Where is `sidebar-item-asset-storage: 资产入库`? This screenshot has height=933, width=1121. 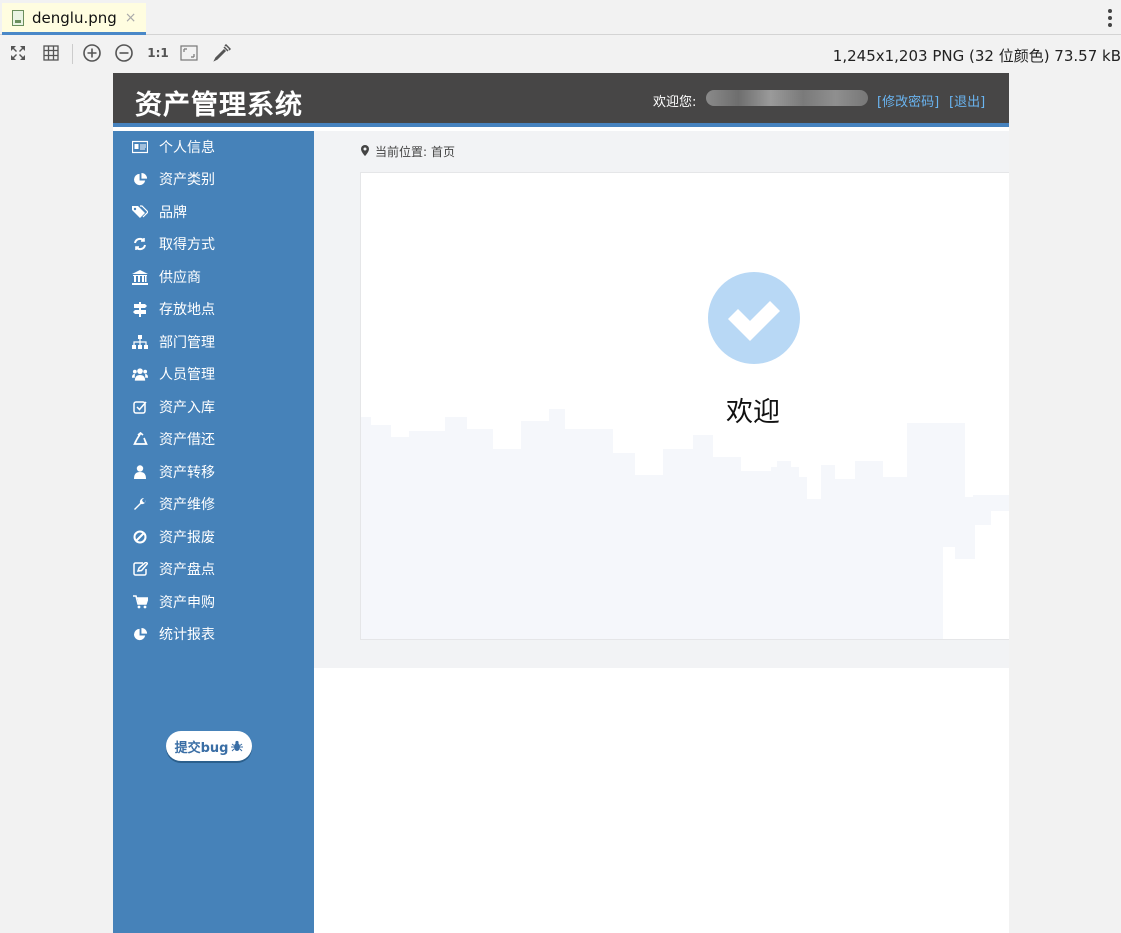 sidebar-item-asset-storage: 资产入库 is located at coordinates (213, 407).